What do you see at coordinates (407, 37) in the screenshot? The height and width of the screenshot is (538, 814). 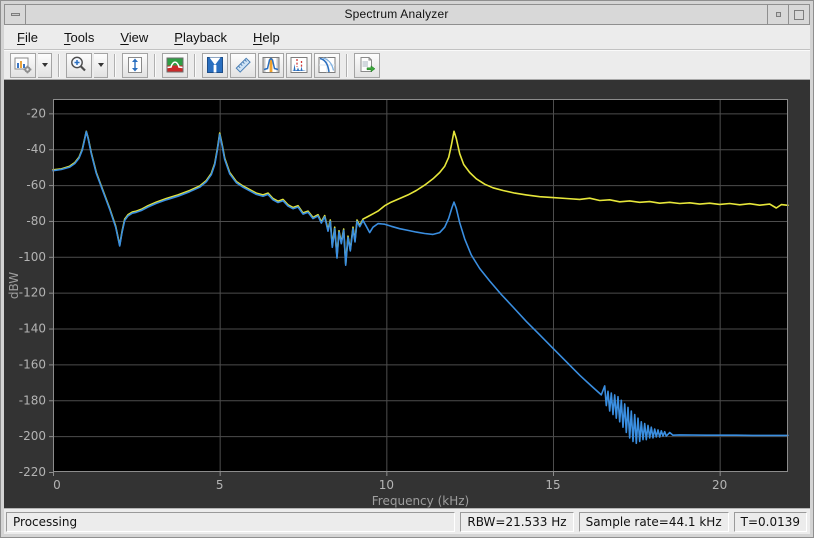 I see `menubar: File Tools View Playback Help` at bounding box center [407, 37].